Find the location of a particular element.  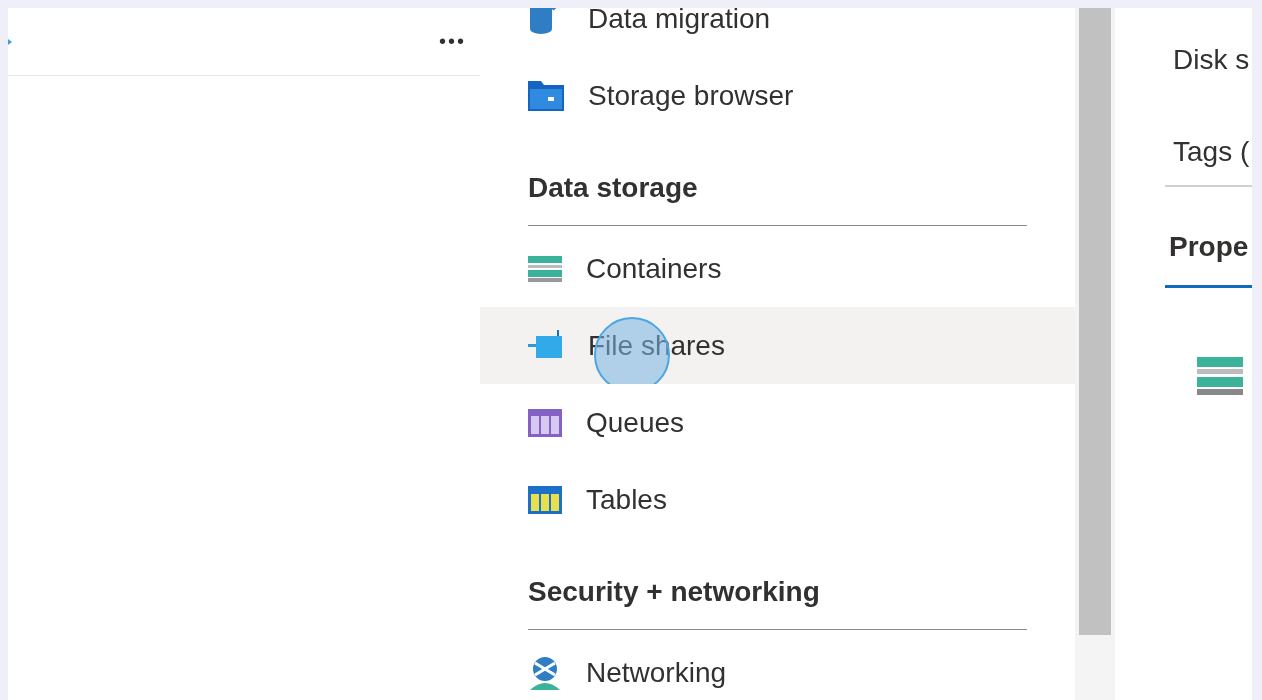

tab: Prope is located at coordinates (1208, 259).